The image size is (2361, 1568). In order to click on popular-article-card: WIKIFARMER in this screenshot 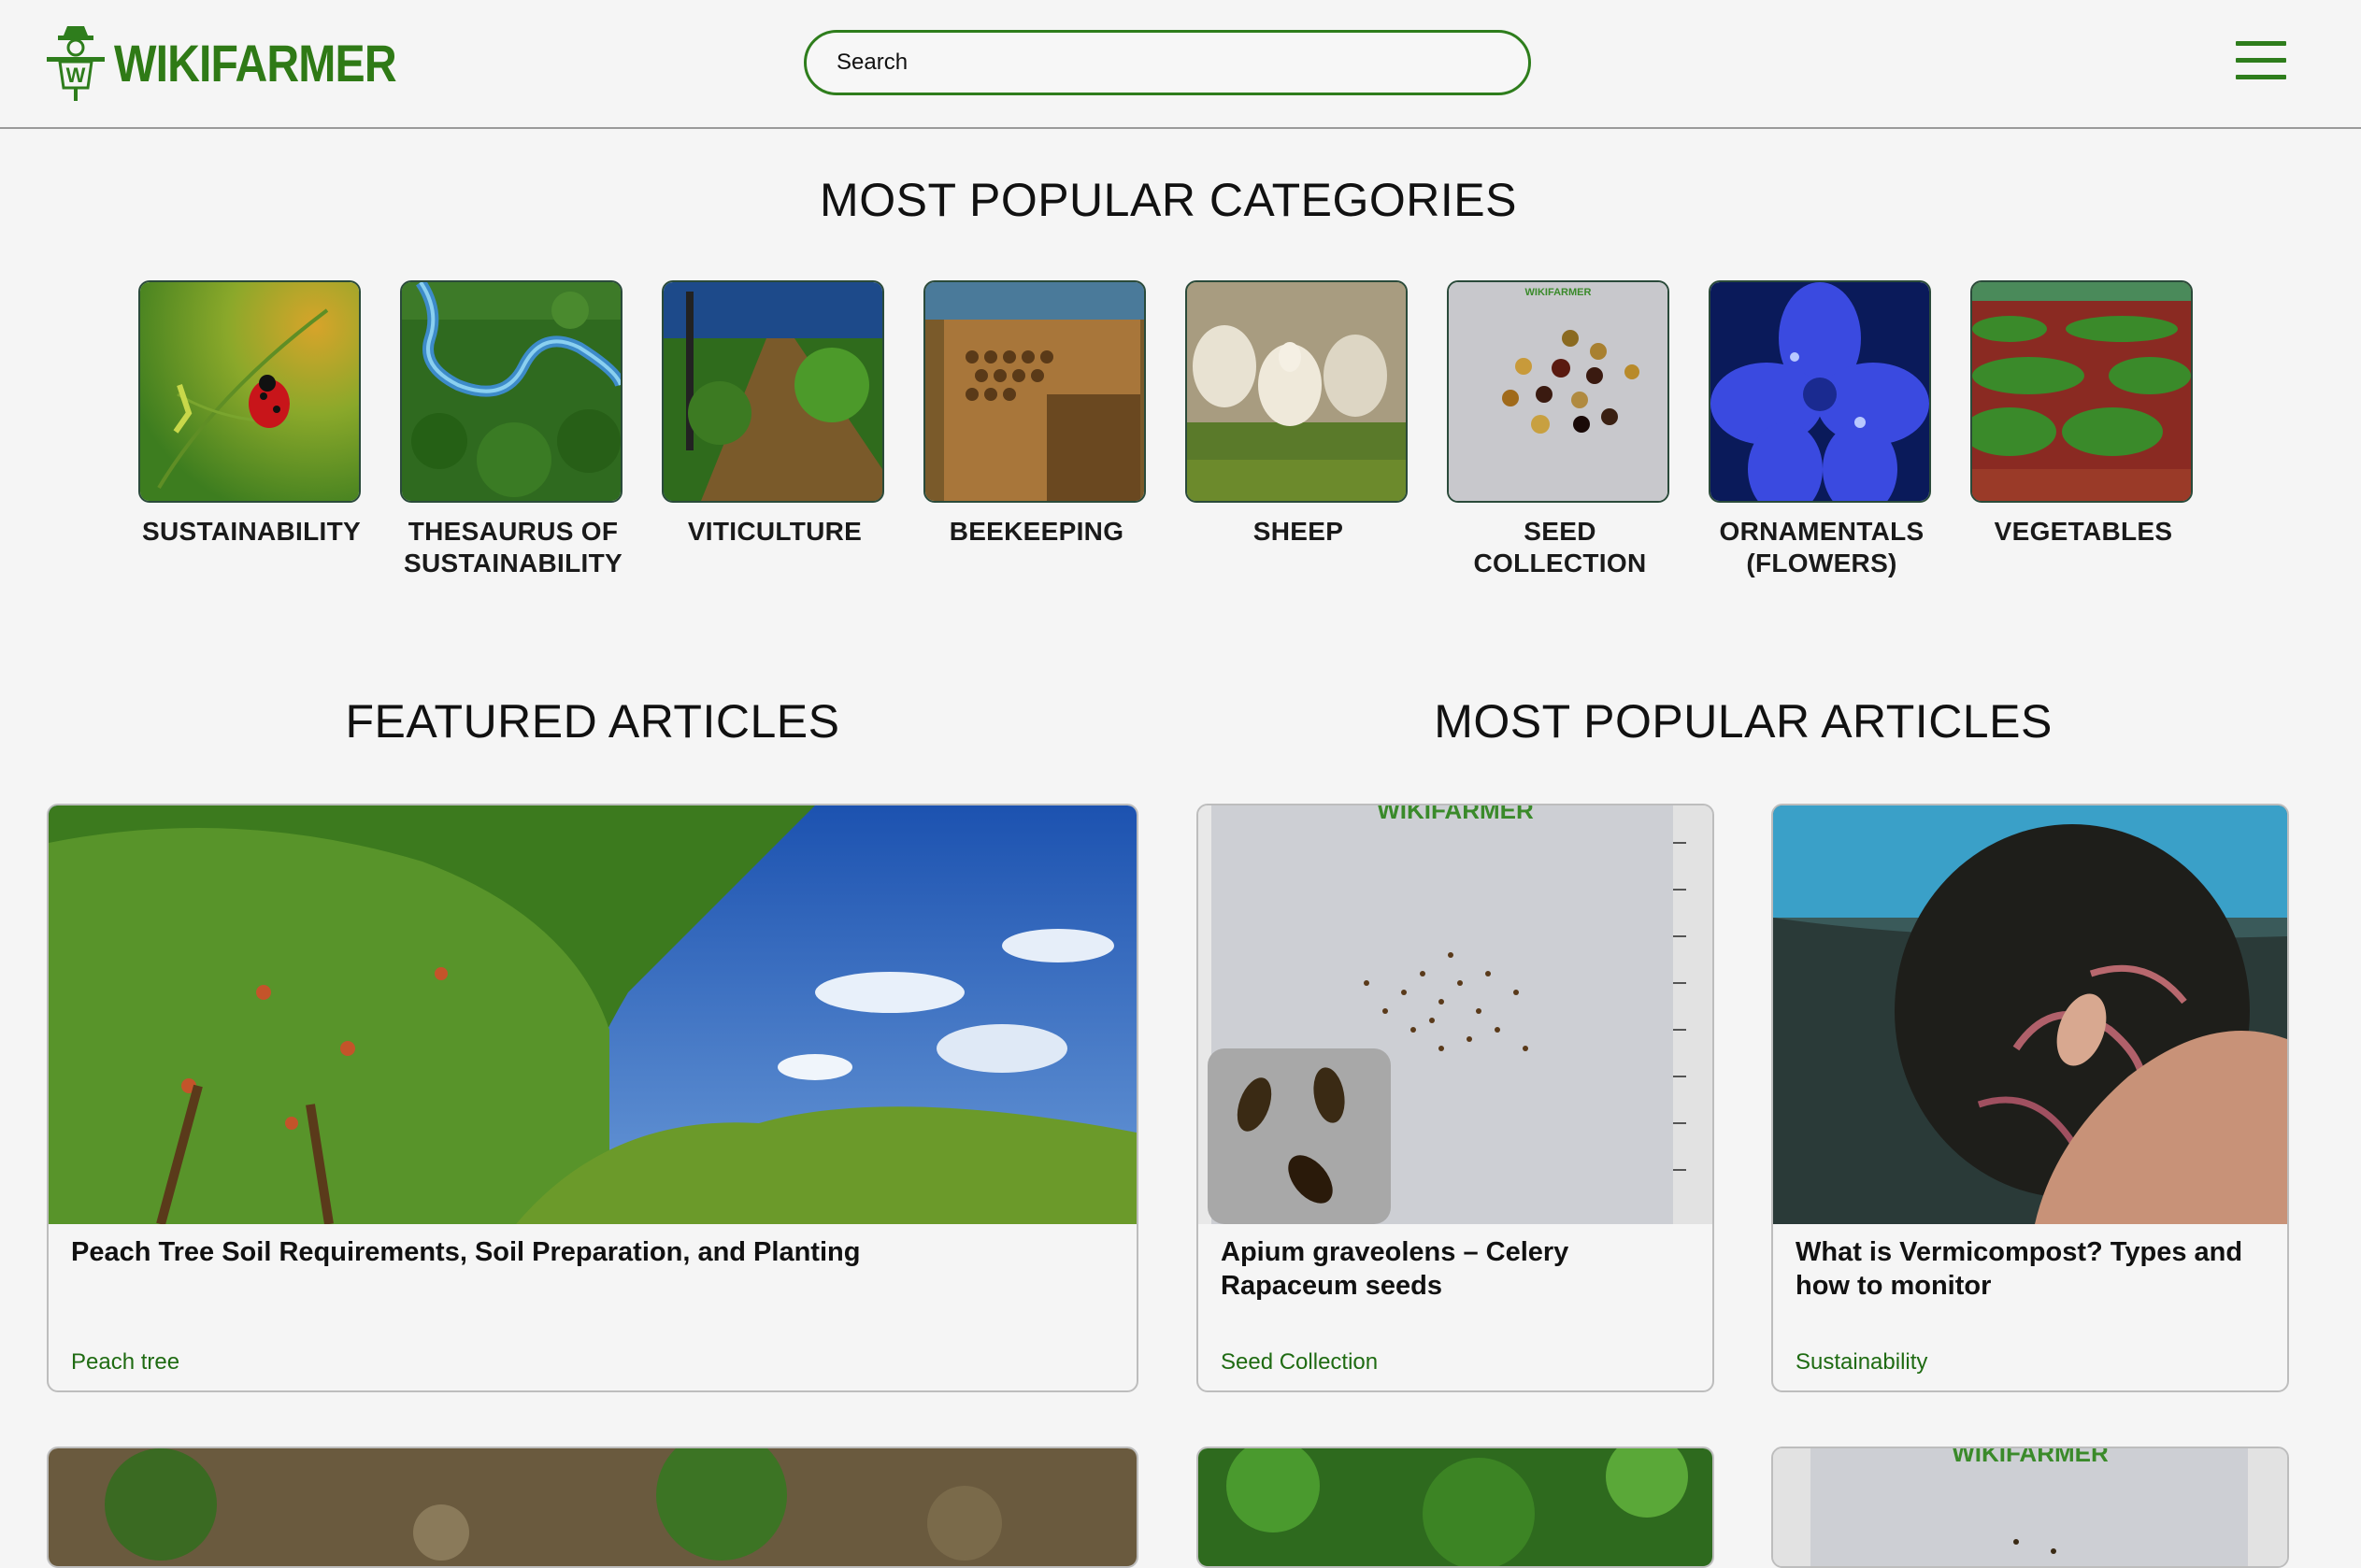, I will do `click(2030, 1507)`.